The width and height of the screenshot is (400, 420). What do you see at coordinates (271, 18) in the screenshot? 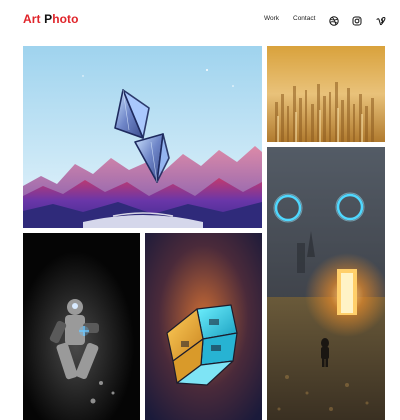
I see `nav-link-work: Work` at bounding box center [271, 18].